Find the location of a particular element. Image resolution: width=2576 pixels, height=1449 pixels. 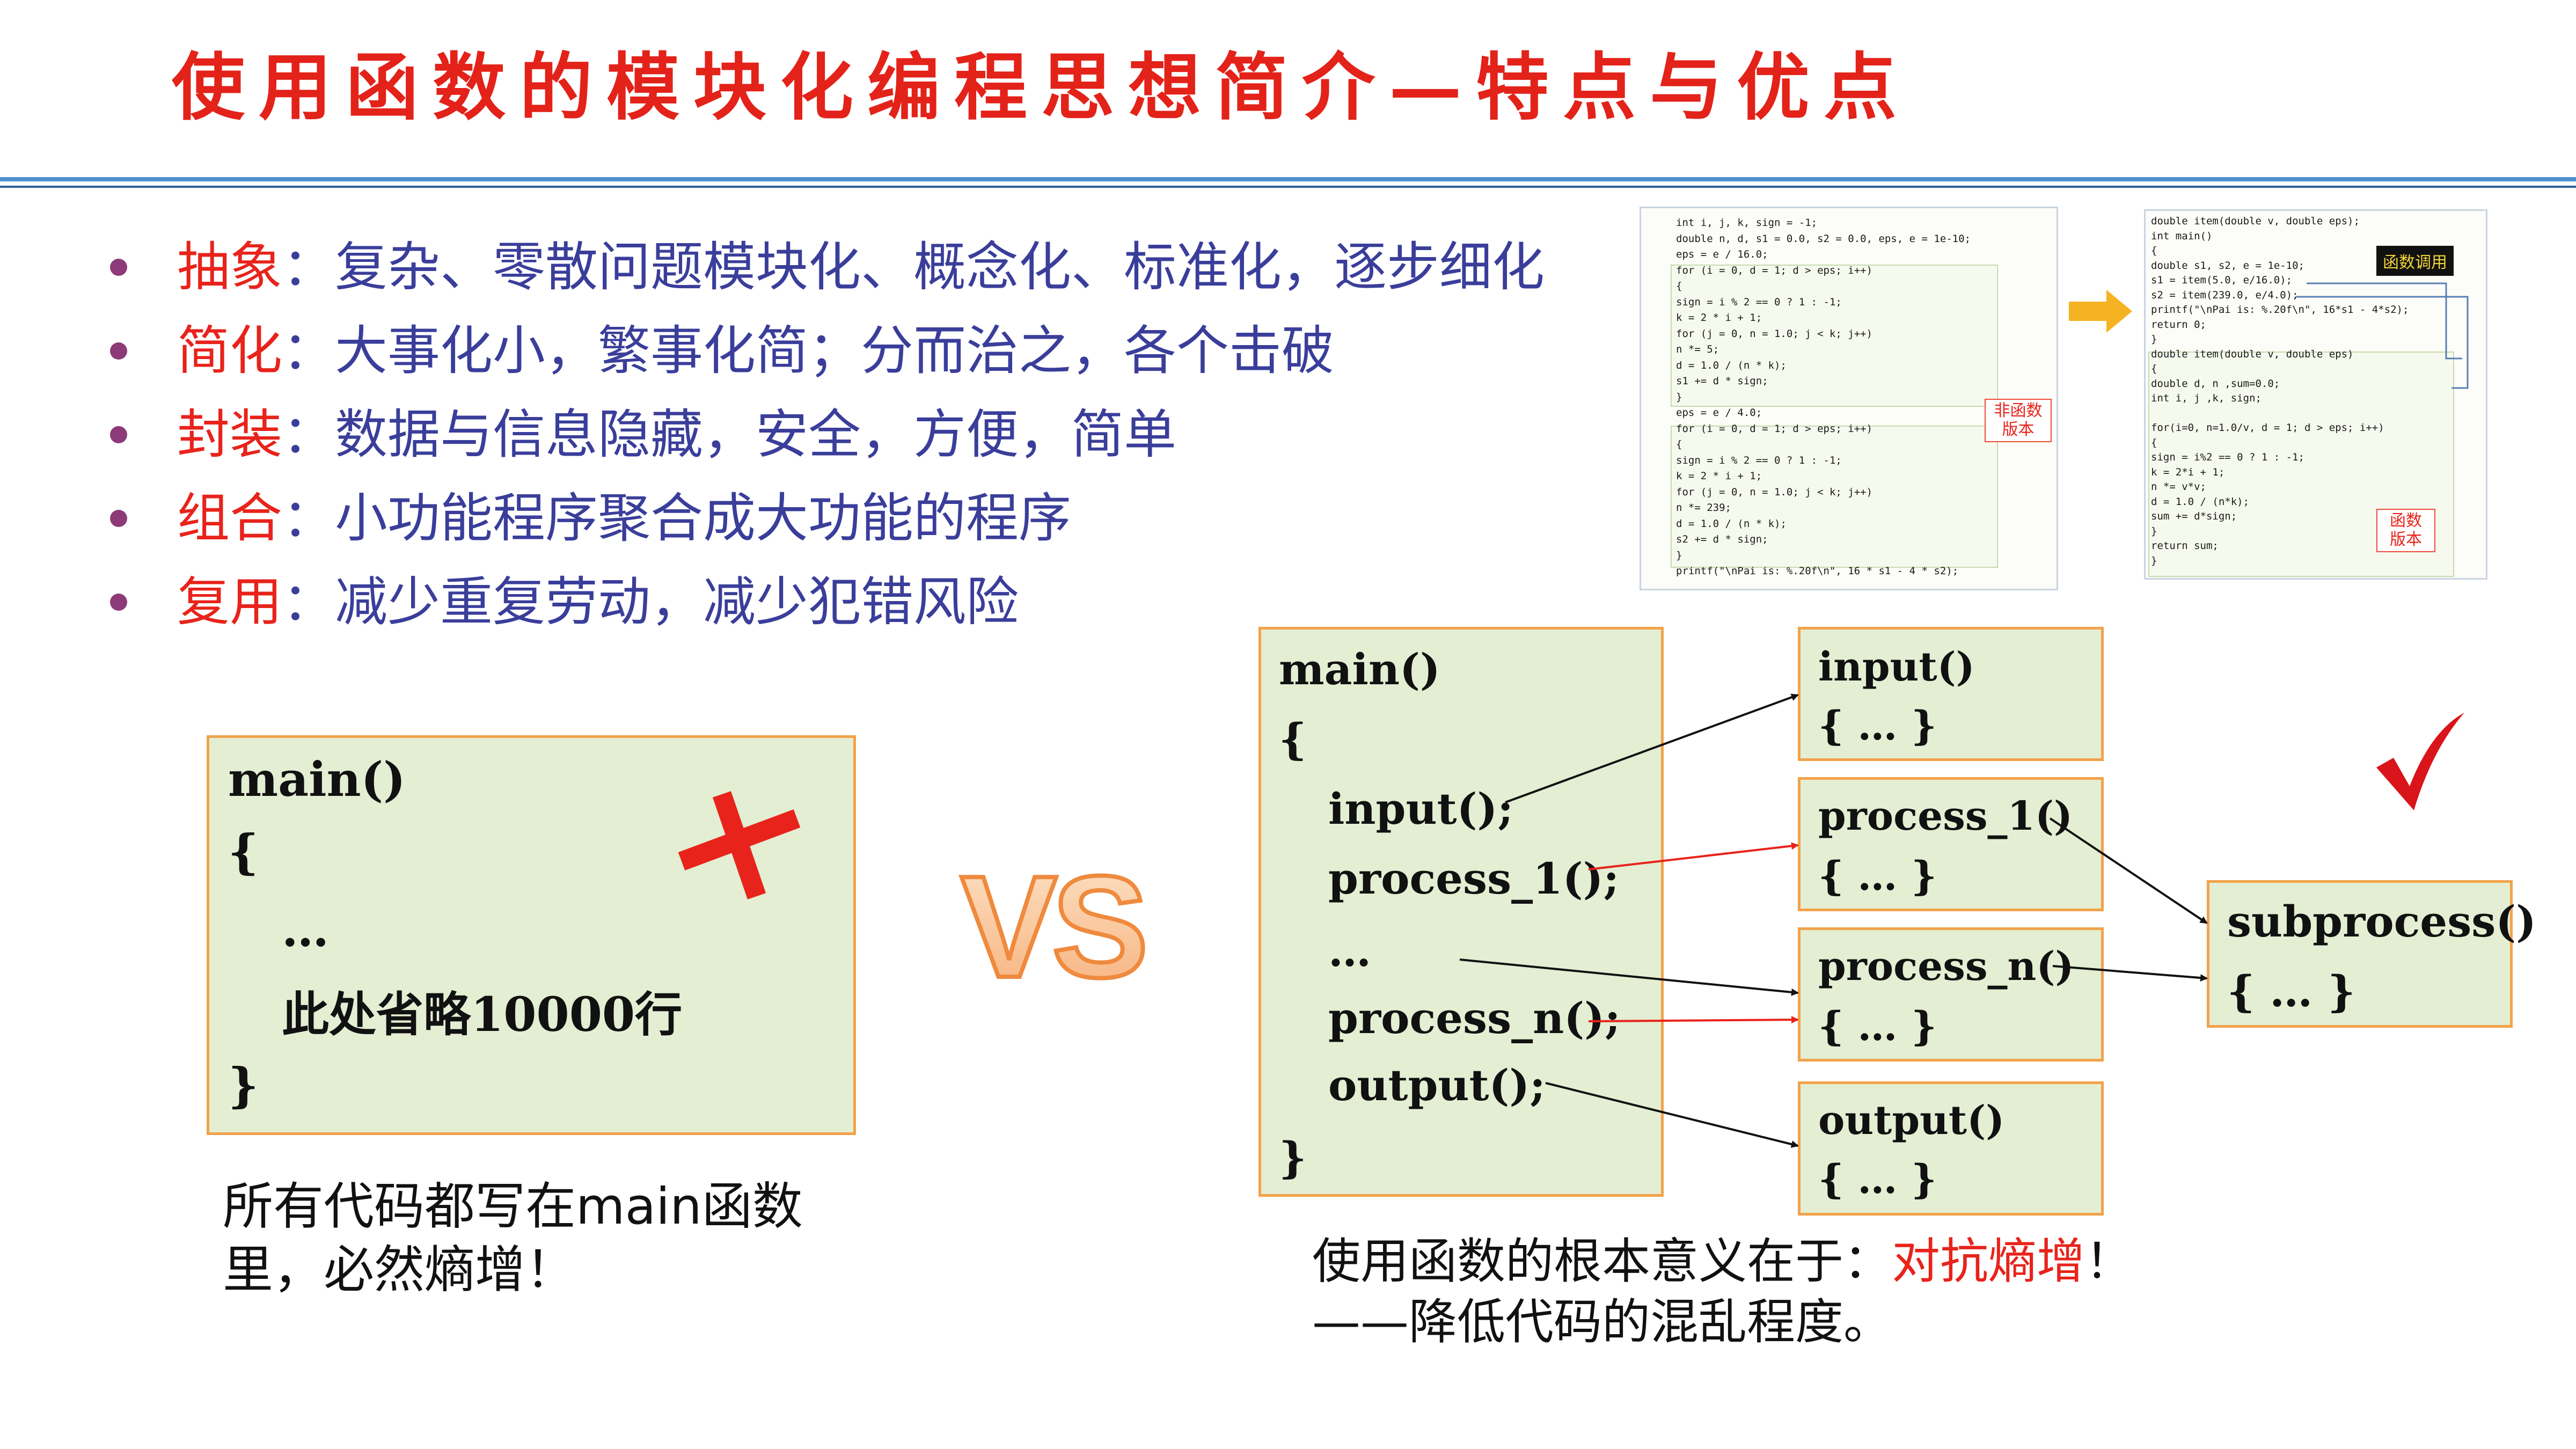

arrow-process-n is located at coordinates (1693, 1020).